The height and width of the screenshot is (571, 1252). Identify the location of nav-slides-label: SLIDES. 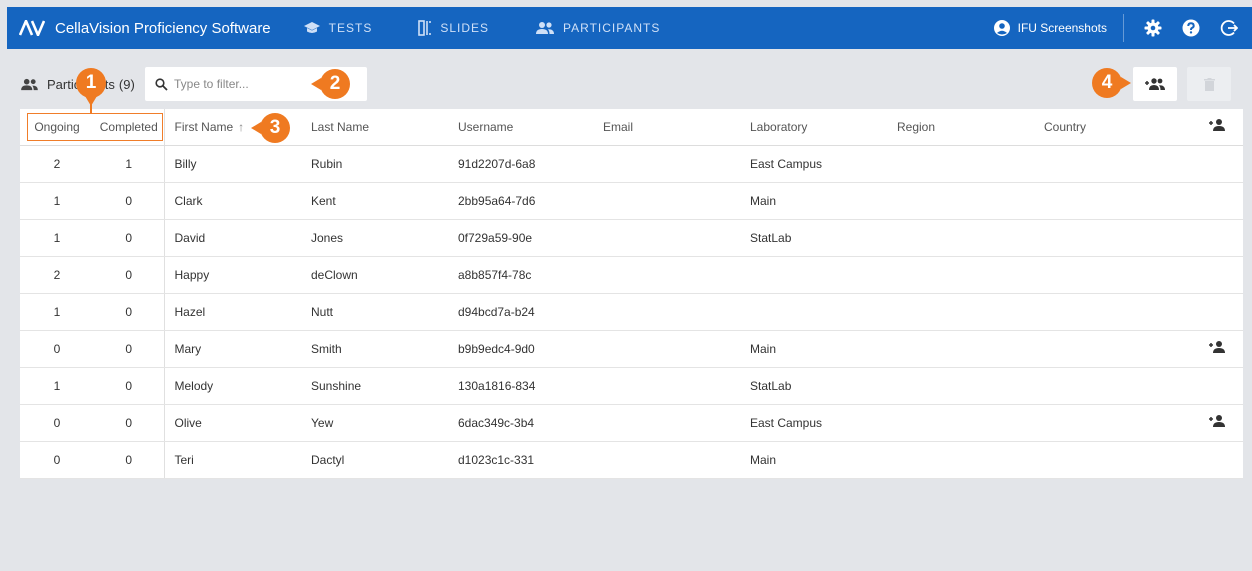
(465, 28).